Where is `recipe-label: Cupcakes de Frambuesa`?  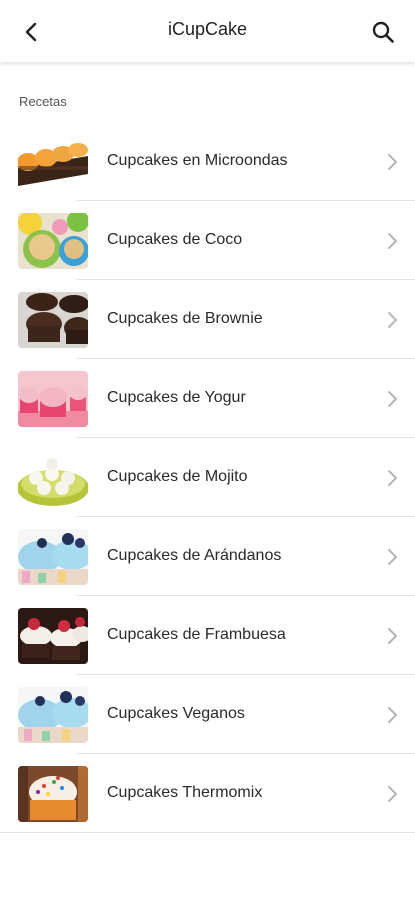
recipe-label: Cupcakes de Frambuesa is located at coordinates (196, 634).